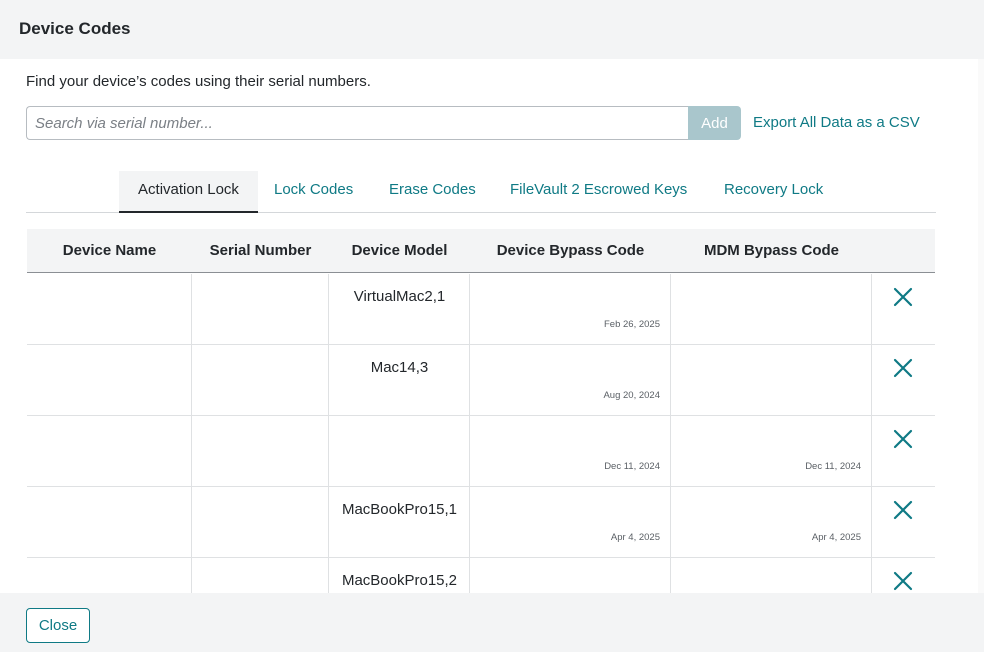  What do you see at coordinates (492, 29) in the screenshot?
I see `dialog-header: Device Codes` at bounding box center [492, 29].